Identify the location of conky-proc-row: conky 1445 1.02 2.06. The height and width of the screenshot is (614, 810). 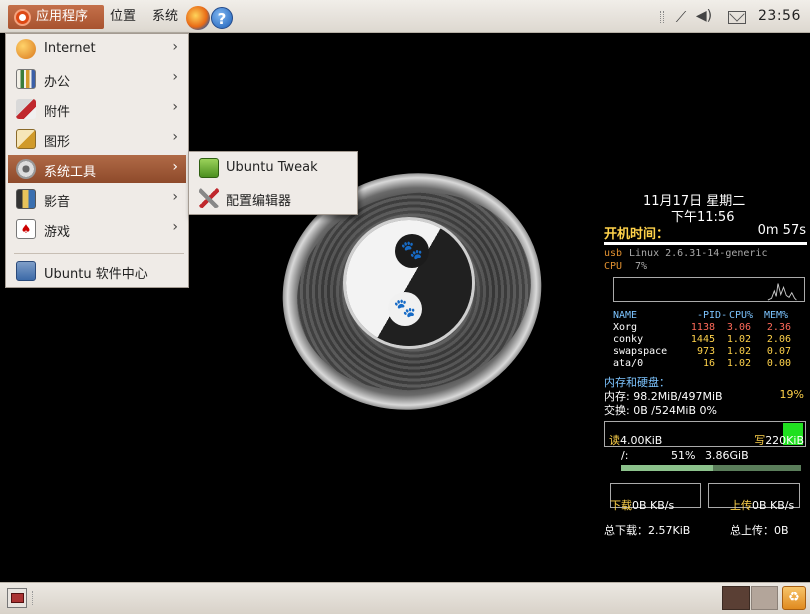
(706, 340).